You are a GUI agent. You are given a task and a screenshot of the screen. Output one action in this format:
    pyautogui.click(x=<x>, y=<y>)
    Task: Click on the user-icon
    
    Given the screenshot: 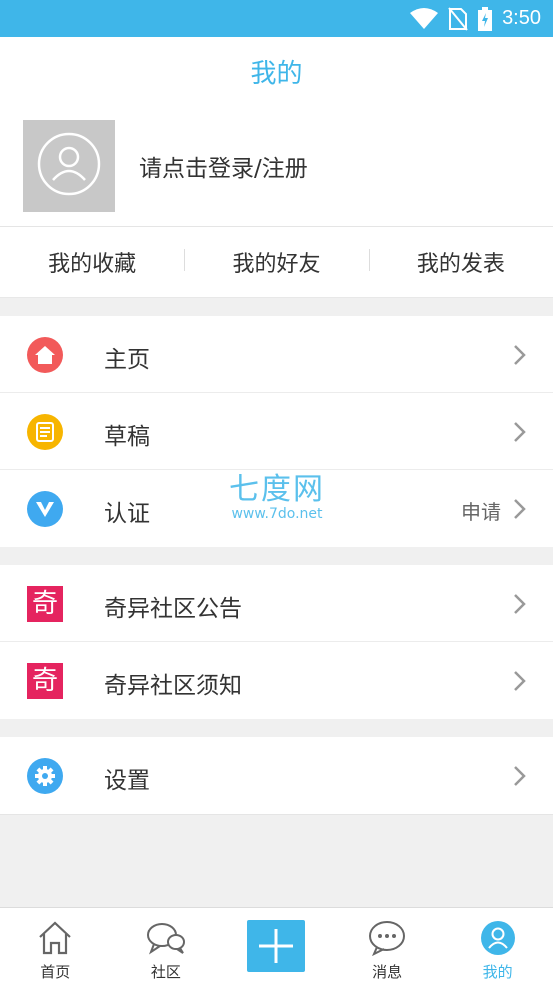 What is the action you would take?
    pyautogui.click(x=69, y=166)
    